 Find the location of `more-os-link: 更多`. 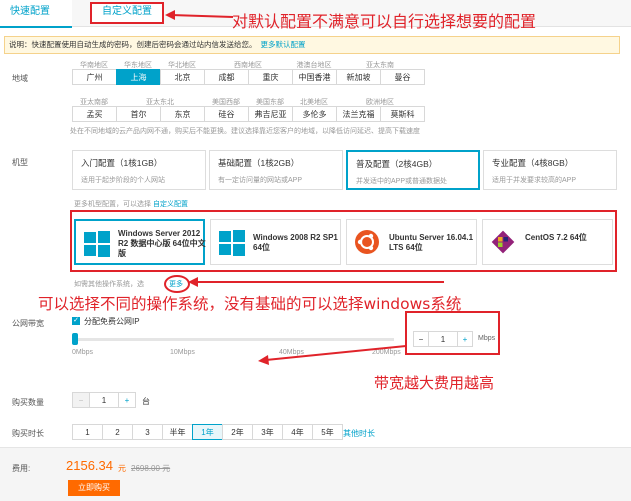

more-os-link: 更多 is located at coordinates (176, 284).